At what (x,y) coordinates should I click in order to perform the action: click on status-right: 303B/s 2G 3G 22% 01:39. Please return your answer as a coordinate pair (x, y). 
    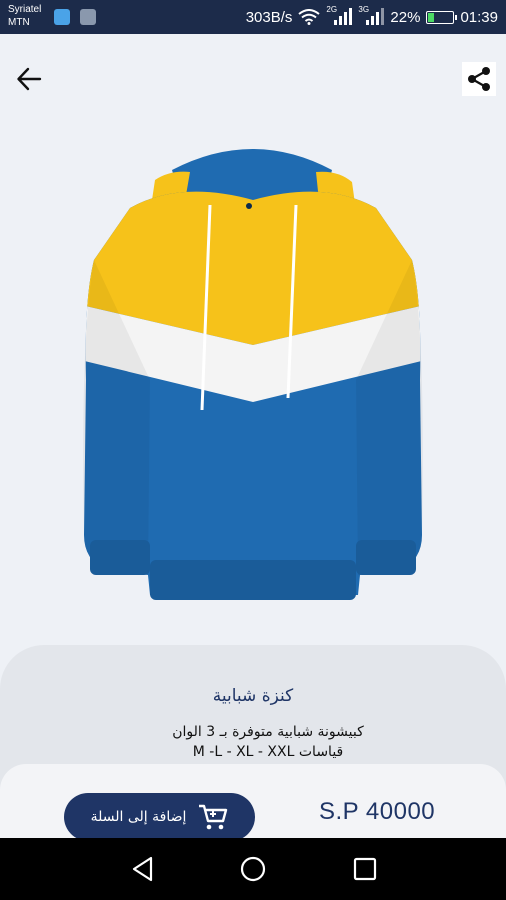
    Looking at the image, I should click on (372, 17).